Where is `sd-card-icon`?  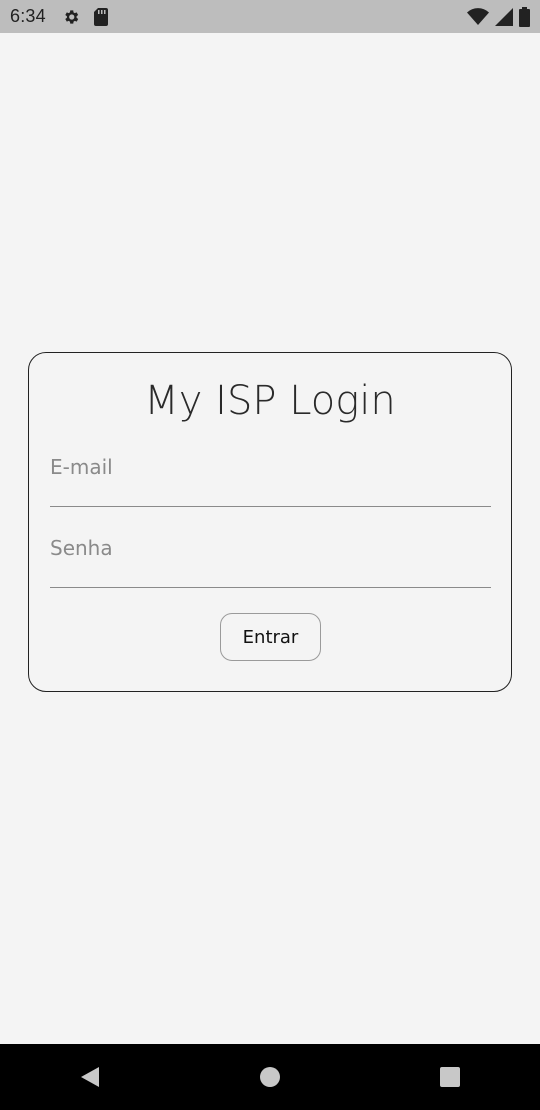
sd-card-icon is located at coordinates (100, 16).